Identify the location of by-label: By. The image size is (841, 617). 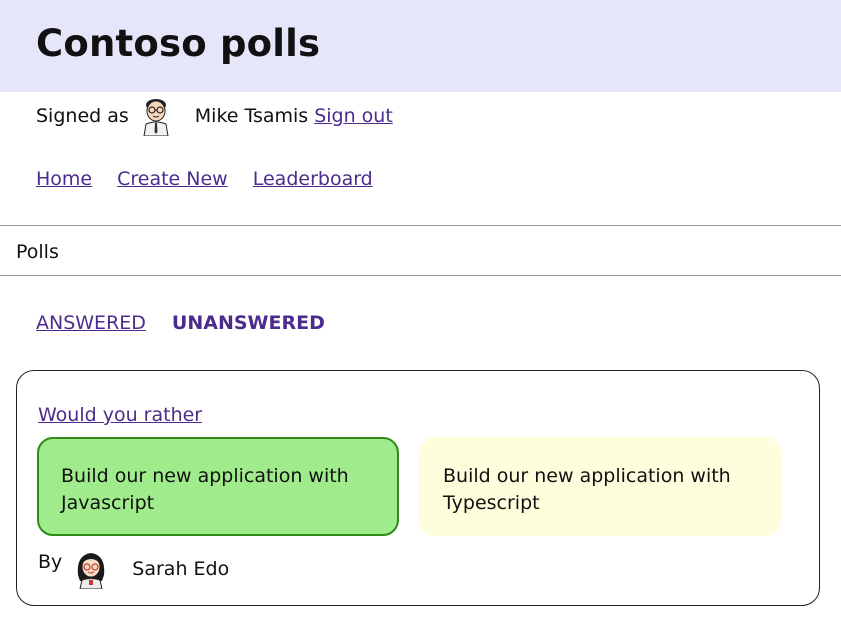
(50, 562).